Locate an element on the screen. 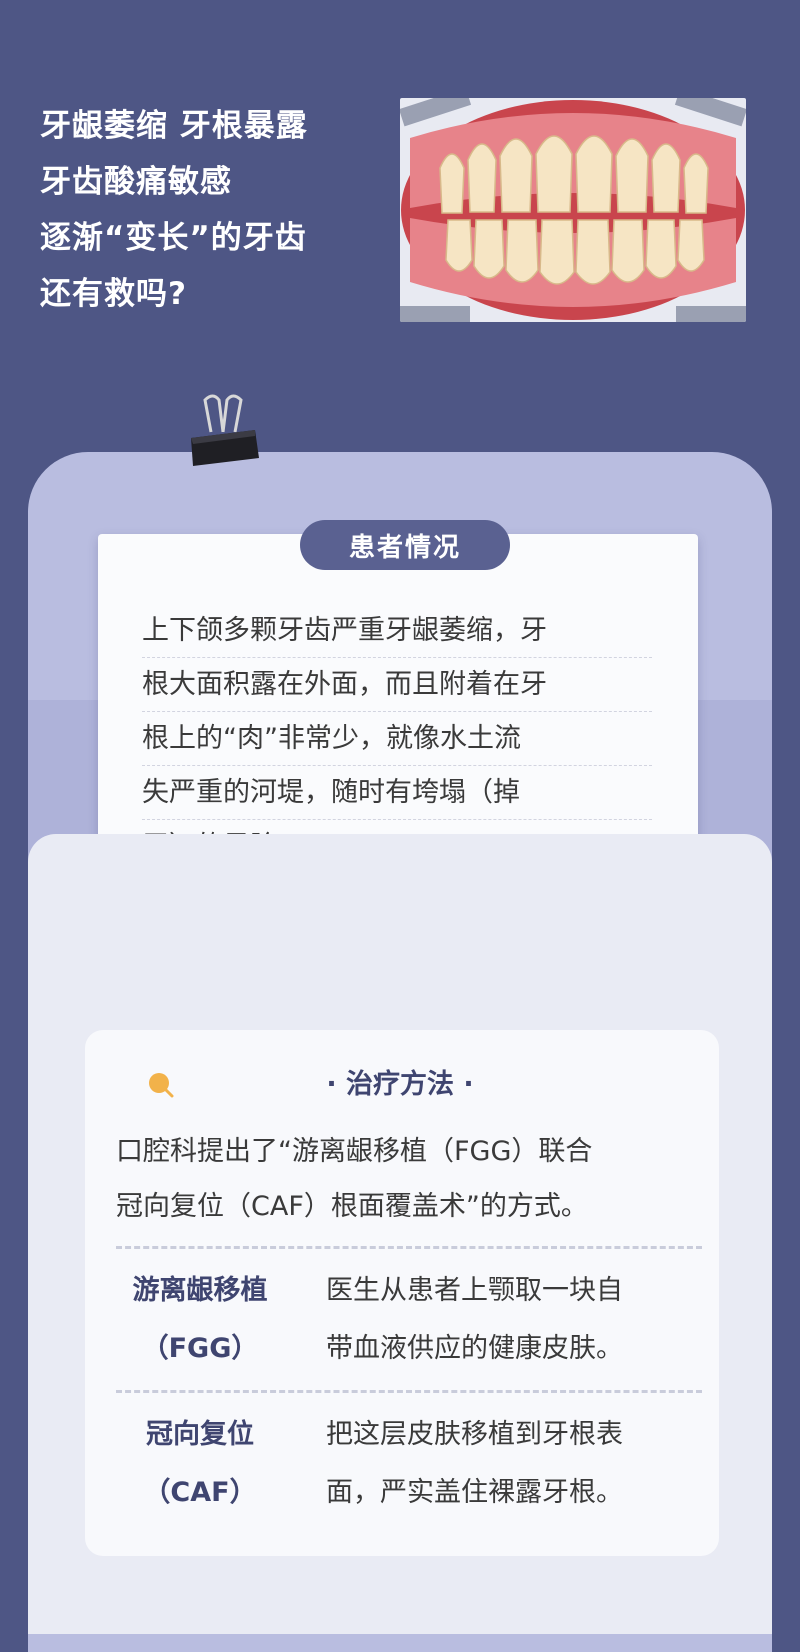 The height and width of the screenshot is (1652, 800). term-line: （FGG） is located at coordinates (200, 1348).